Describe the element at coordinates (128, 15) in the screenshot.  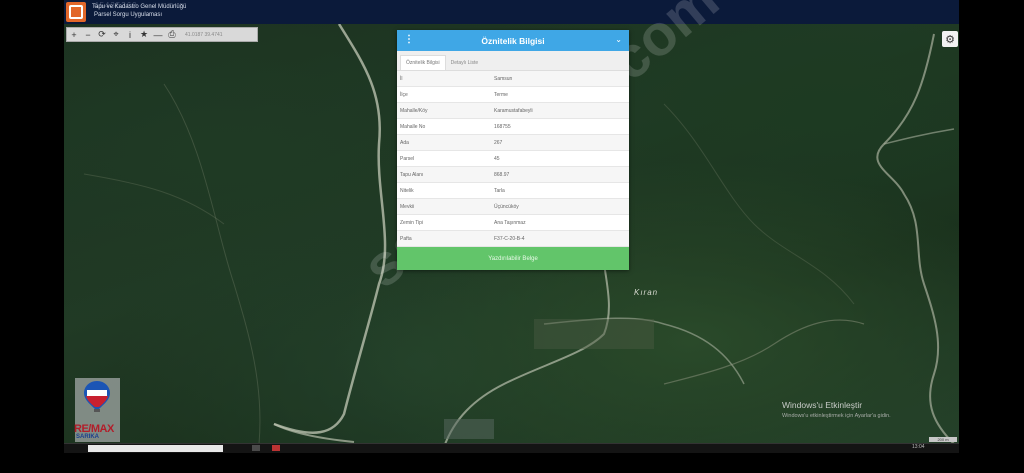
I see `app-subtitle: Parsel Sorgu Uygulaması` at that location.